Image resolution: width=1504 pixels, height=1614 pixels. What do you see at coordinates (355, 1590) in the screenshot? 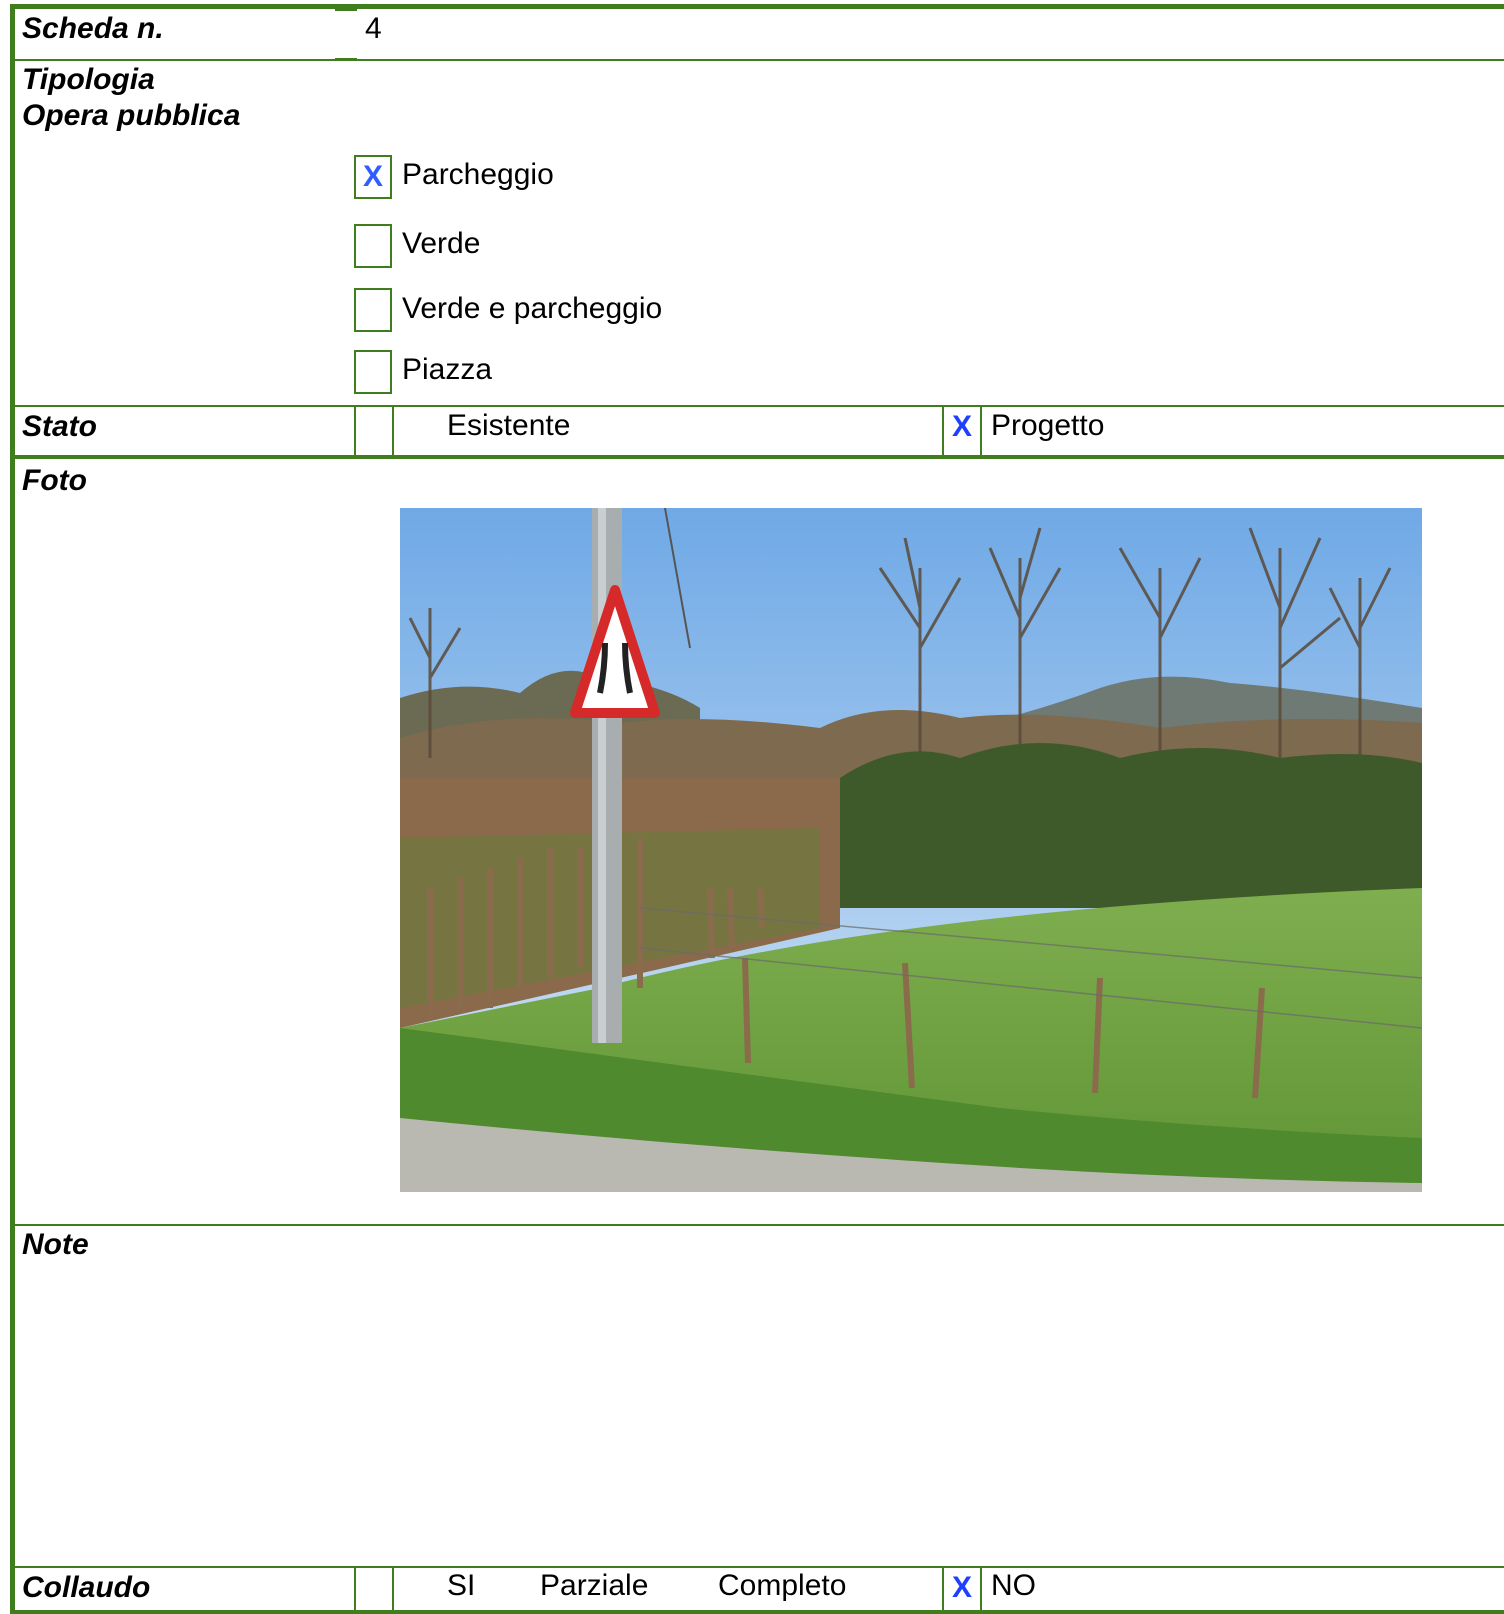
I see `collaudo-cell-left` at bounding box center [355, 1590].